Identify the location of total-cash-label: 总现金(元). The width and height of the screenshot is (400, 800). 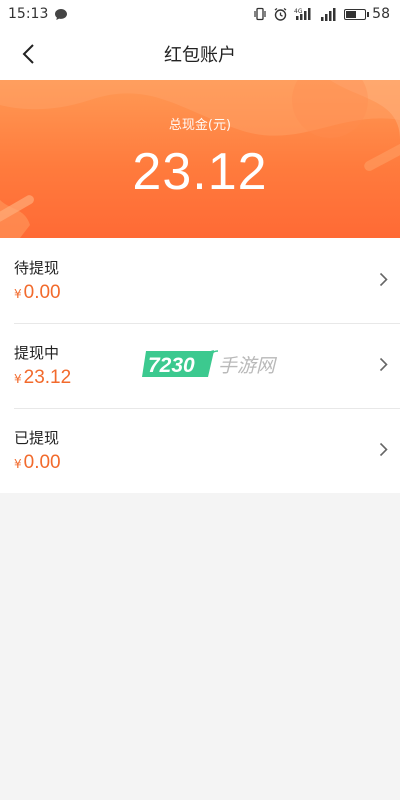
(200, 125).